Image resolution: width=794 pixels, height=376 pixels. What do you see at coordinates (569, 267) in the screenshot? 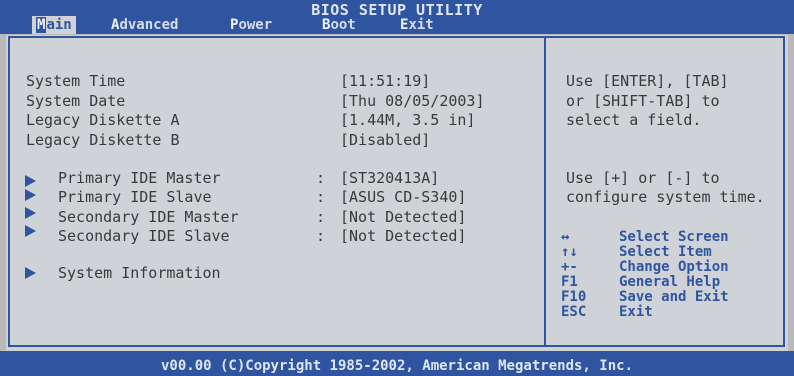
I see `key-plus-minus: +-` at bounding box center [569, 267].